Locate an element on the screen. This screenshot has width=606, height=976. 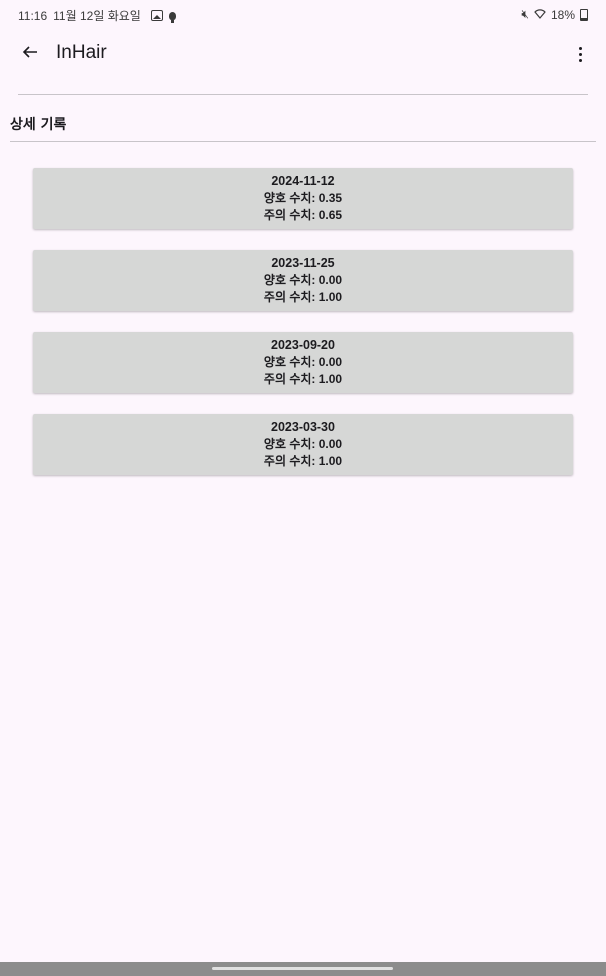
record-date: 2024-11-12 is located at coordinates (303, 181).